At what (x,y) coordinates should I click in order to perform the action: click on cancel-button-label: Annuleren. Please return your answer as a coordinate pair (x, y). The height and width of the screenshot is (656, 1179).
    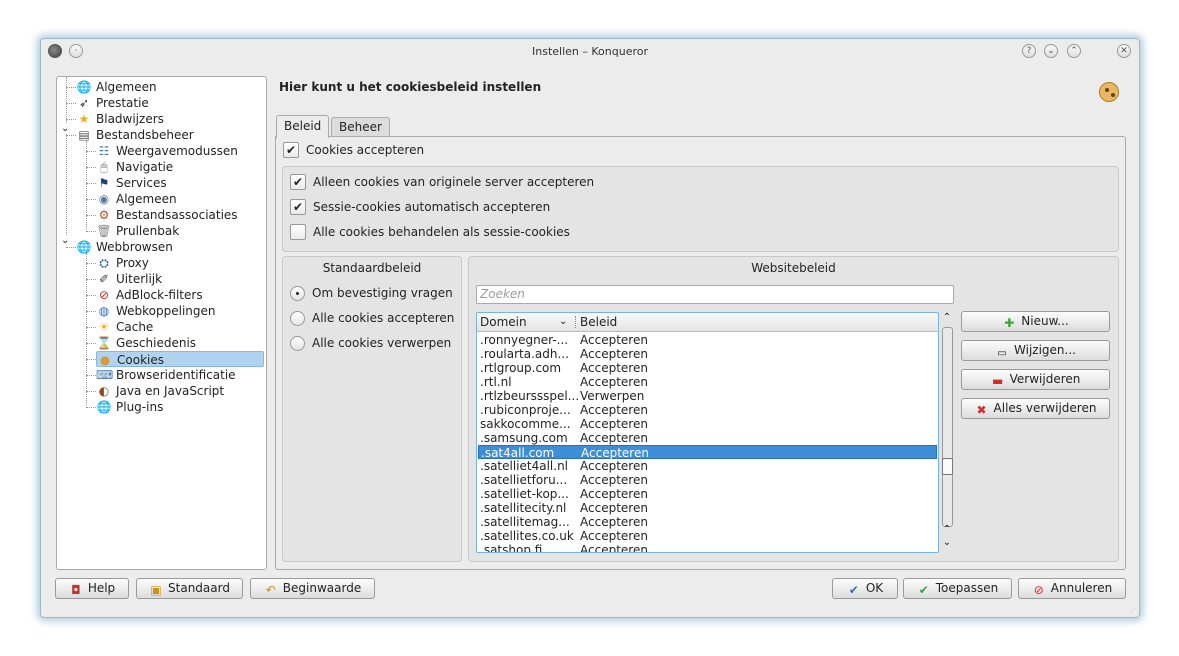
    Looking at the image, I should click on (1081, 588).